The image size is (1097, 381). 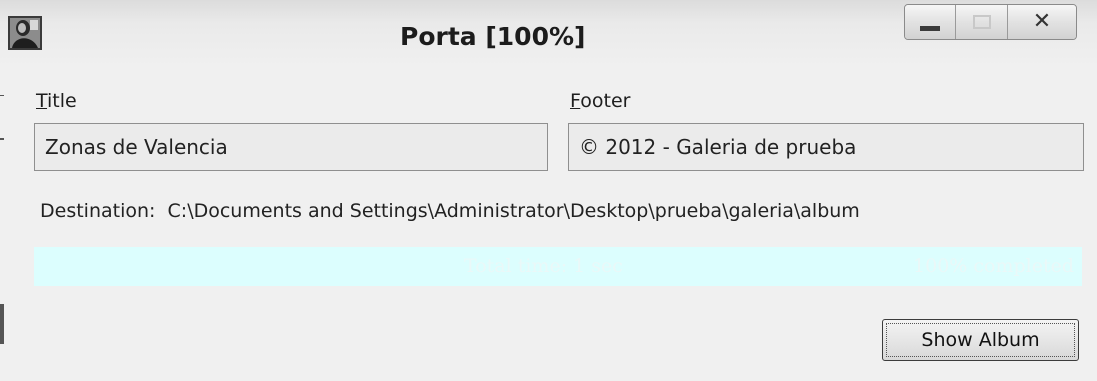 I want to click on caption-buttons: ✕, so click(x=990, y=22).